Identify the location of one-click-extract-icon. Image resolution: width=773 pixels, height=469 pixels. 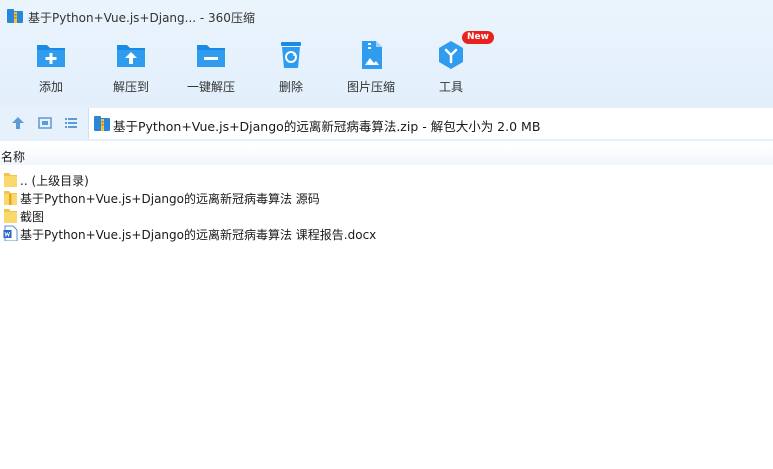
(211, 56).